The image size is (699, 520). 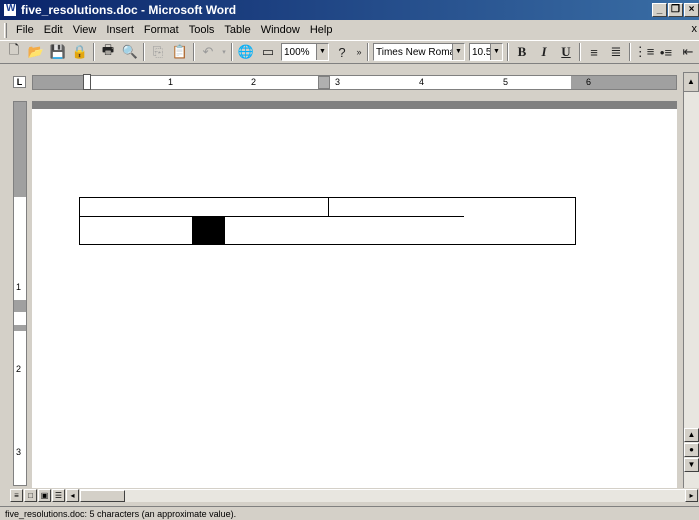 I want to click on web-toolbar-icon: 🌐, so click(x=246, y=52).